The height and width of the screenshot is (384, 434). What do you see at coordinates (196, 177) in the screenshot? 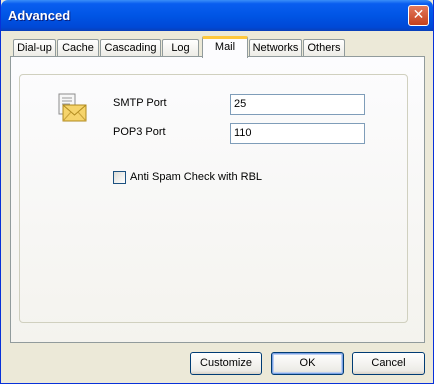
I see `antispam-label: Anti Spam Check with RBL` at bounding box center [196, 177].